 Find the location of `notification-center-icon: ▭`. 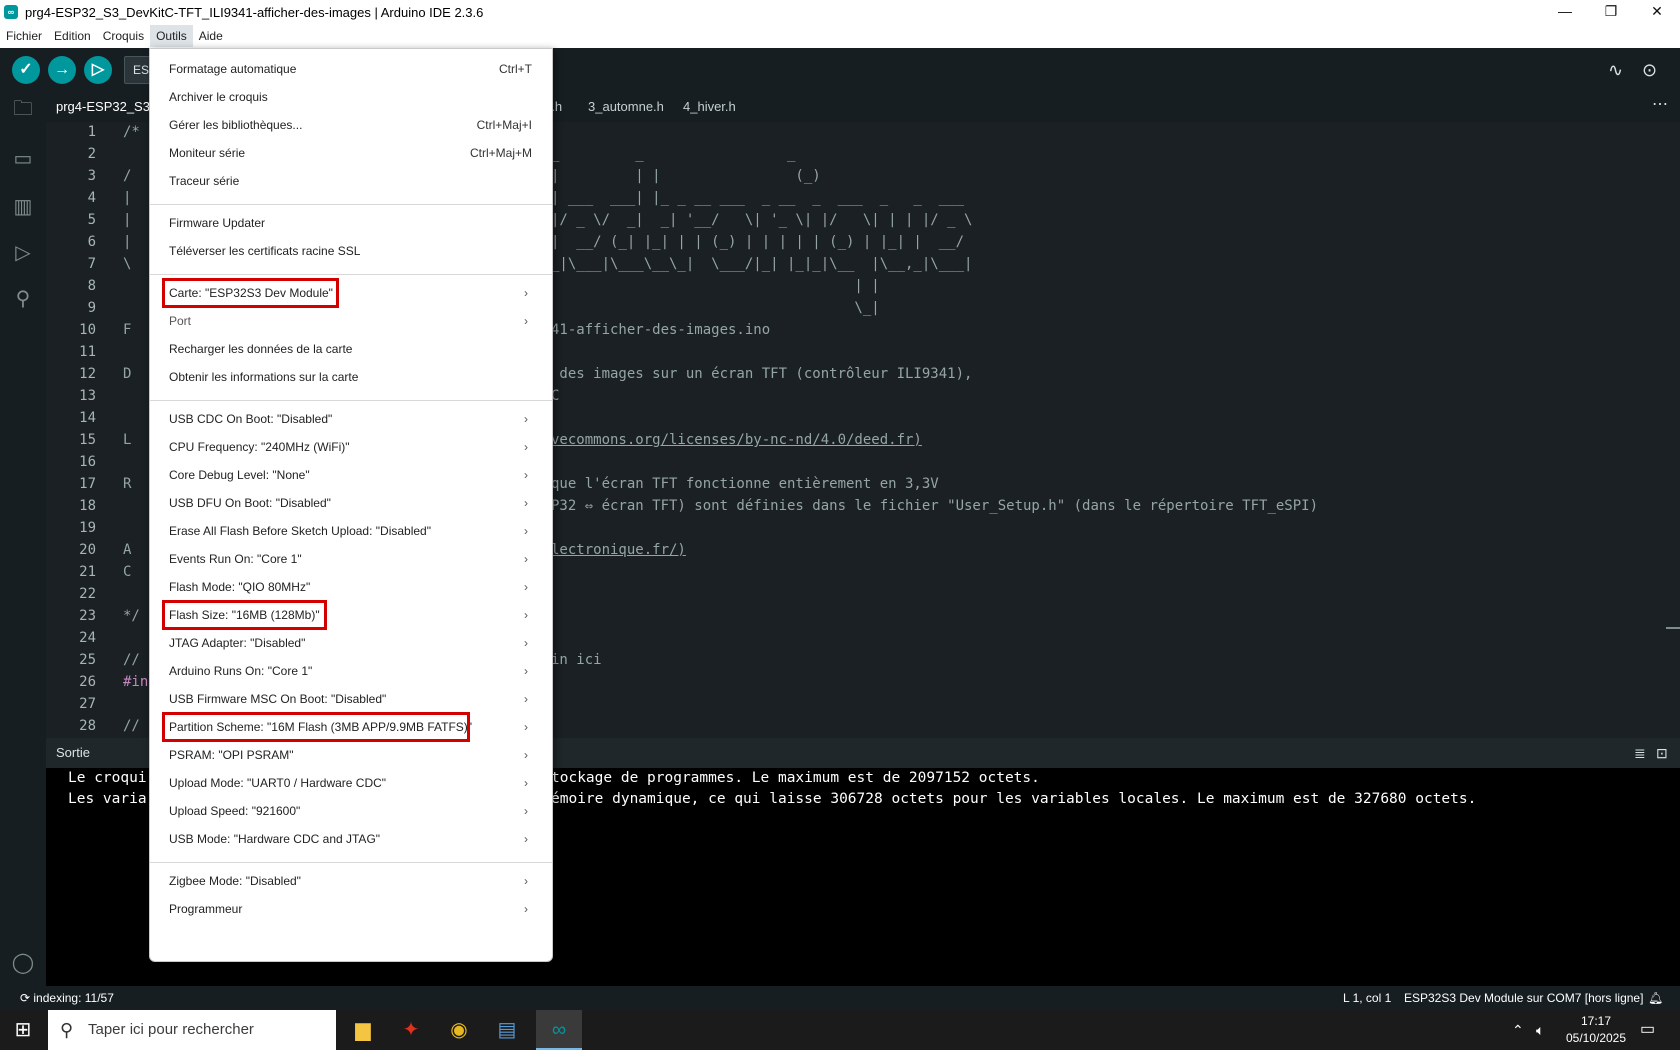

notification-center-icon: ▭ is located at coordinates (1647, 1030).